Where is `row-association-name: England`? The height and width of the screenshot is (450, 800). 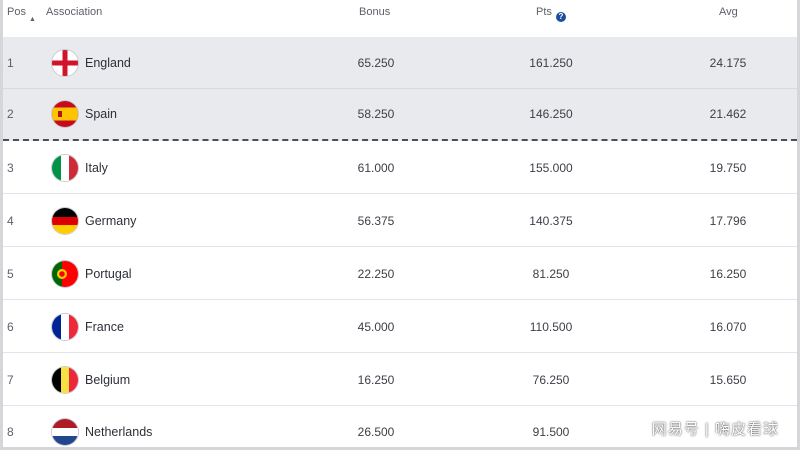
row-association-name: England is located at coordinates (108, 63).